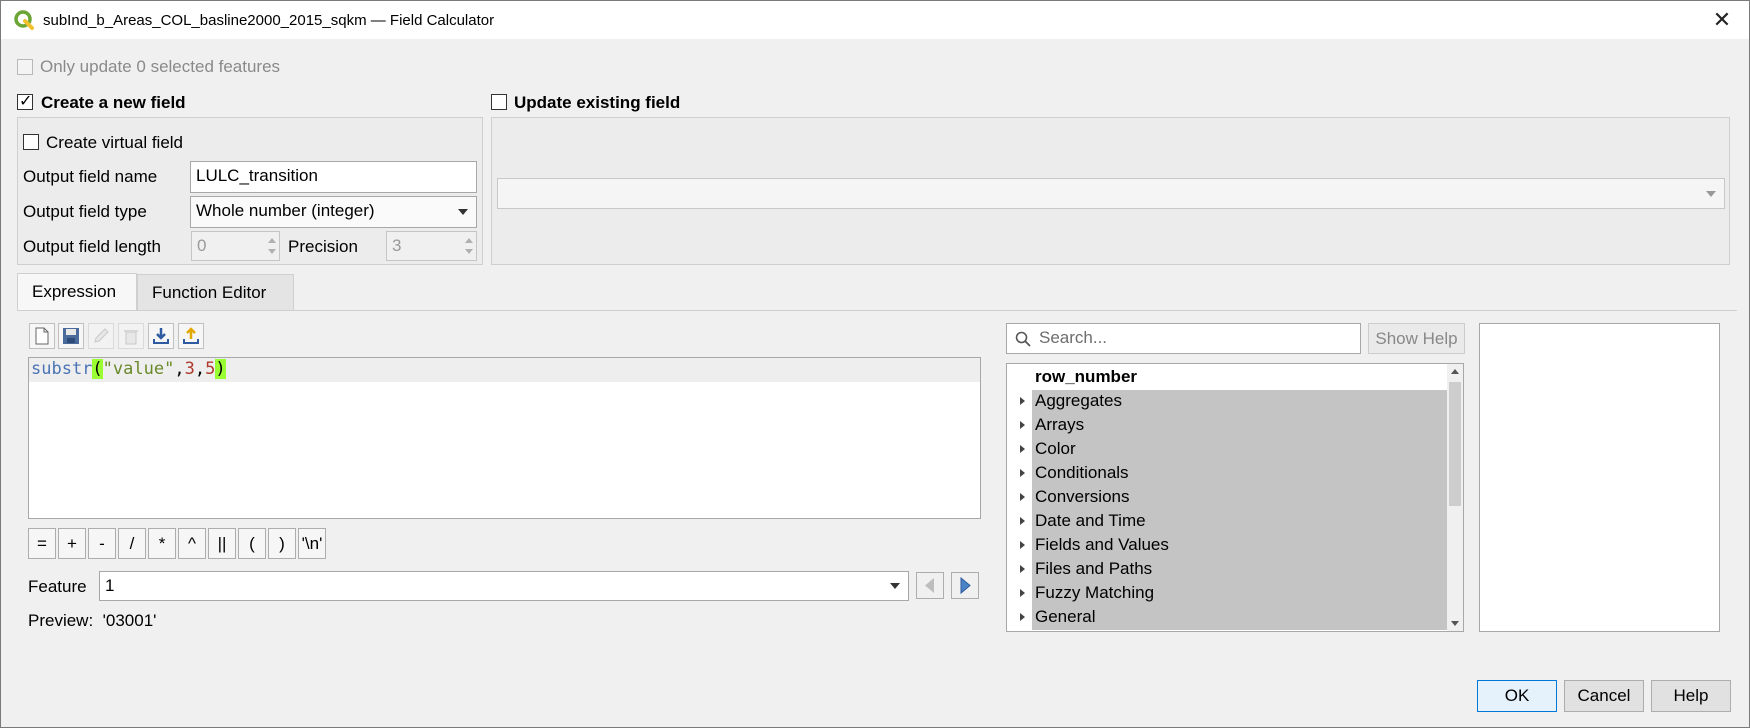 The image size is (1750, 728). Describe the element at coordinates (504, 370) in the screenshot. I see `expression-line: substr("value",3,5)` at that location.